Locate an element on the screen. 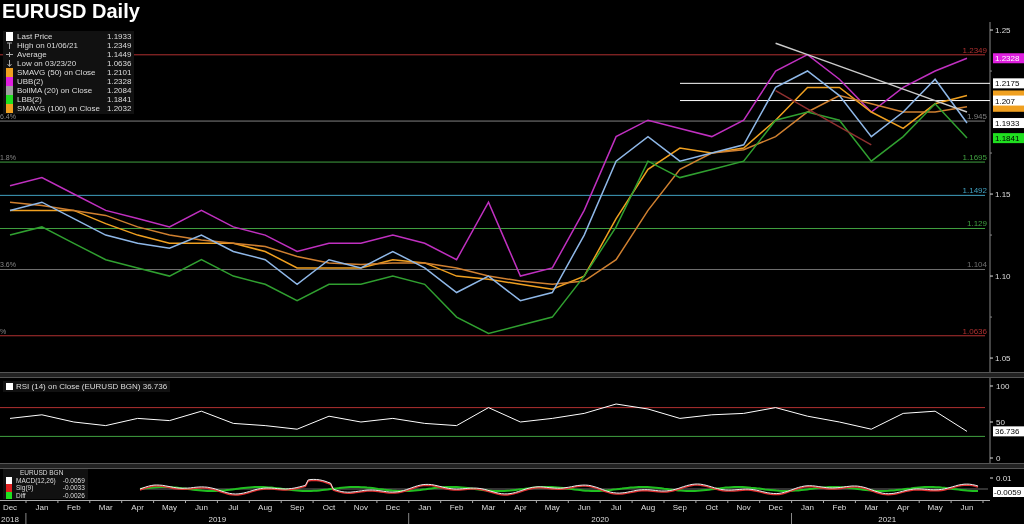 This screenshot has height=524, width=1024. high-marker-icon is located at coordinates (9, 45).